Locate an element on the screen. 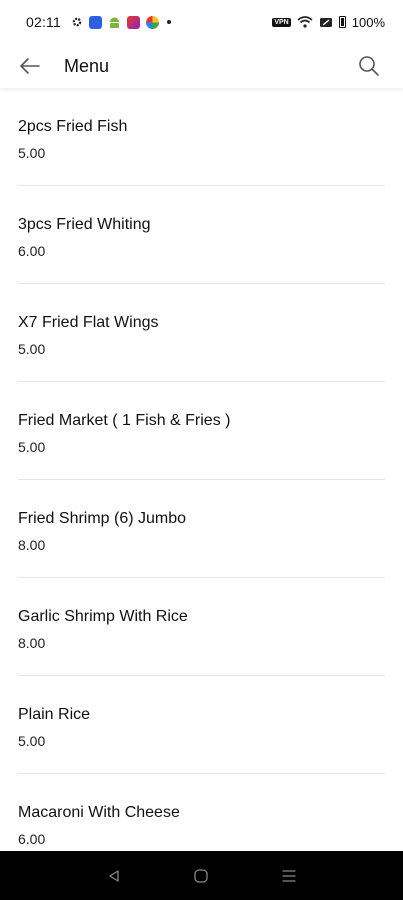  signal-icon is located at coordinates (325, 22).